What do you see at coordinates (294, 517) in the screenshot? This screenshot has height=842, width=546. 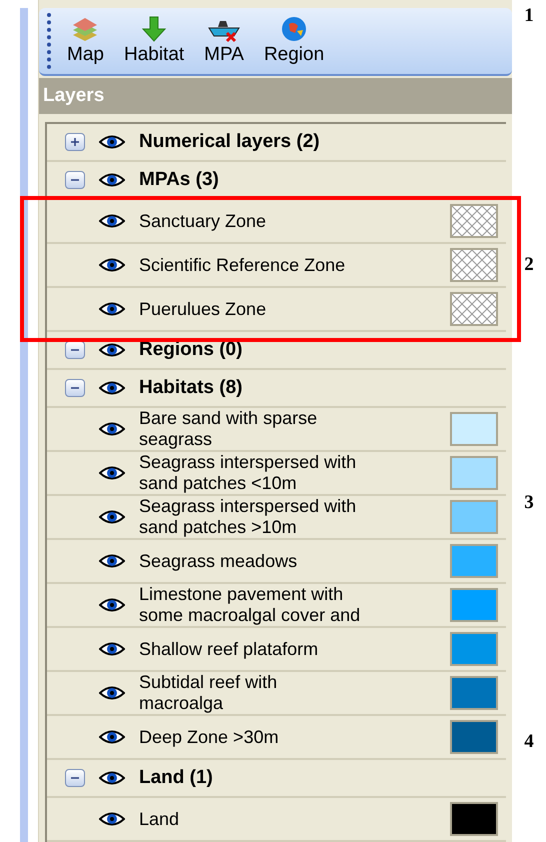 I see `layer-label: Seagrass interspersed with sand patches >10m` at bounding box center [294, 517].